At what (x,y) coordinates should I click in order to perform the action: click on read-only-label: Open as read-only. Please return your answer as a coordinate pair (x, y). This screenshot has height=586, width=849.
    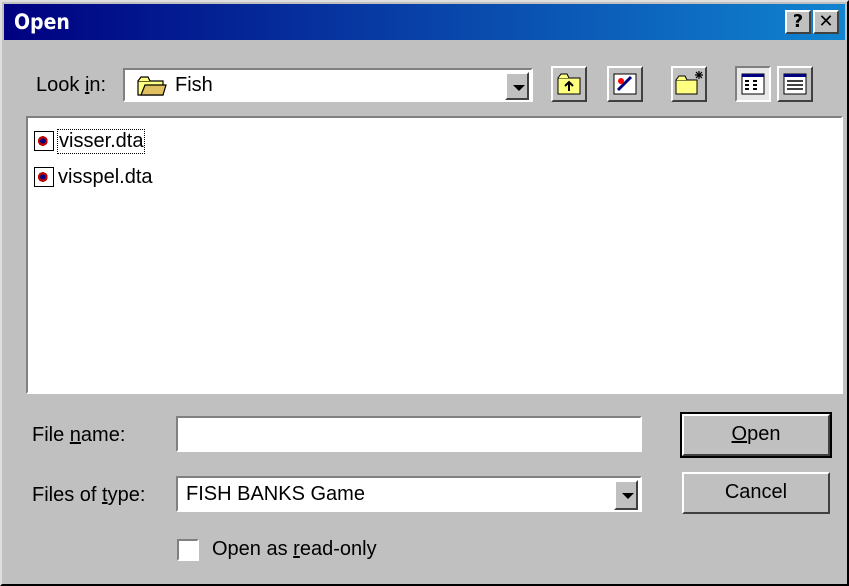
    Looking at the image, I should click on (294, 549).